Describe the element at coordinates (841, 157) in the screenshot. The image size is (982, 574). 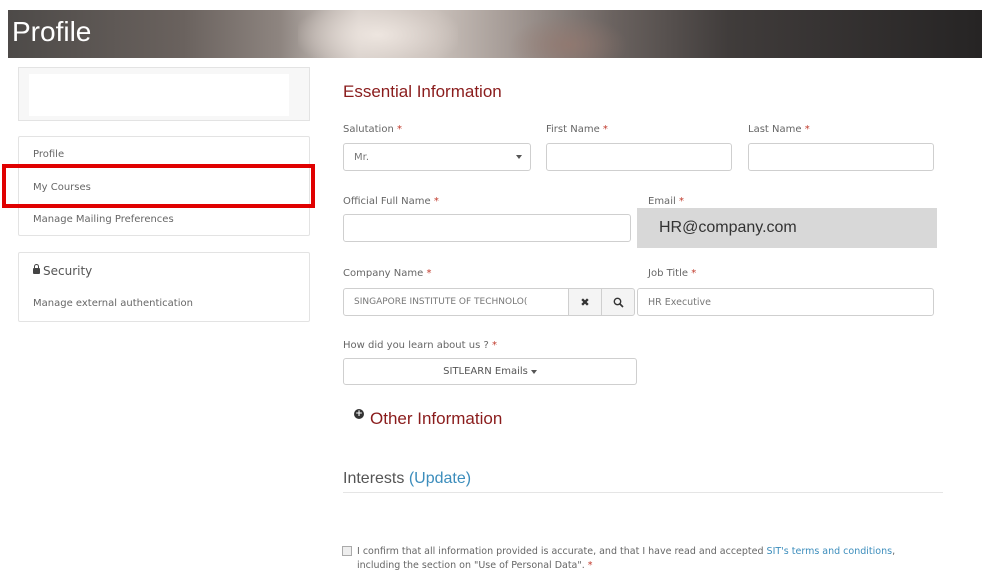
I see `last-name-field` at that location.